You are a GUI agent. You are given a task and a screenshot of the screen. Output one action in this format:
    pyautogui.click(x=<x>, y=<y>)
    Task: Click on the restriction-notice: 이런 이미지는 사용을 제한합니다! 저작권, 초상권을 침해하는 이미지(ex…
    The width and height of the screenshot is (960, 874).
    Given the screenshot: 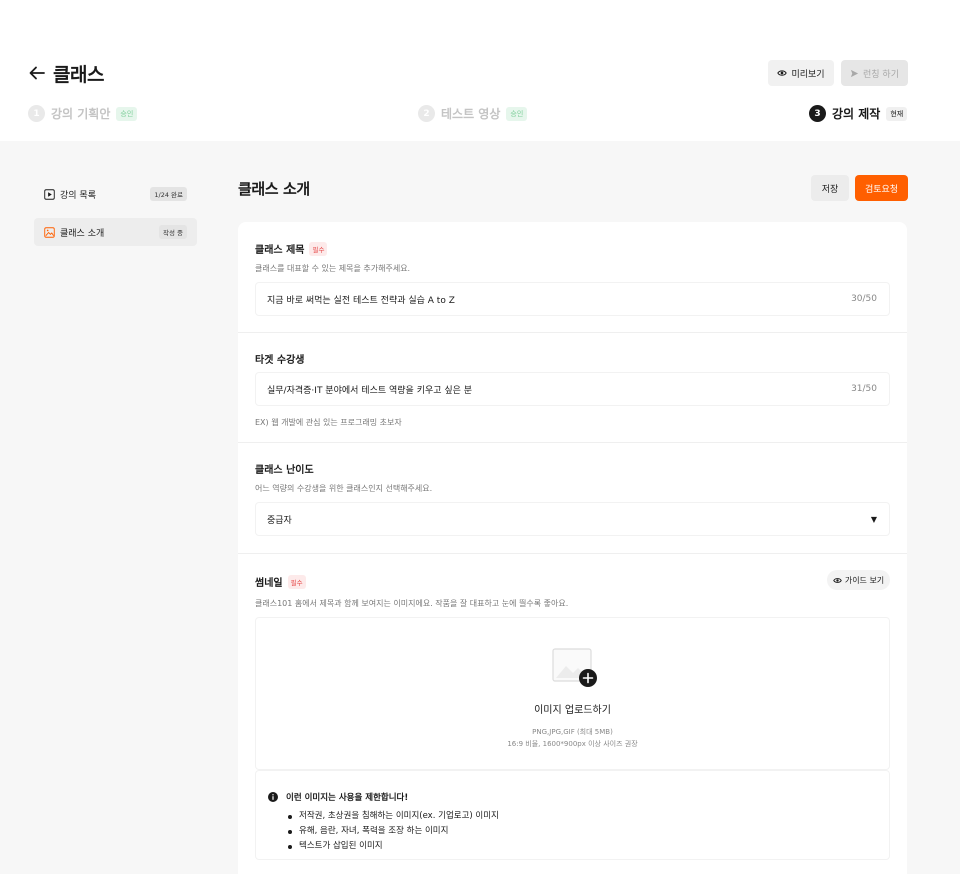 What is the action you would take?
    pyautogui.click(x=572, y=815)
    